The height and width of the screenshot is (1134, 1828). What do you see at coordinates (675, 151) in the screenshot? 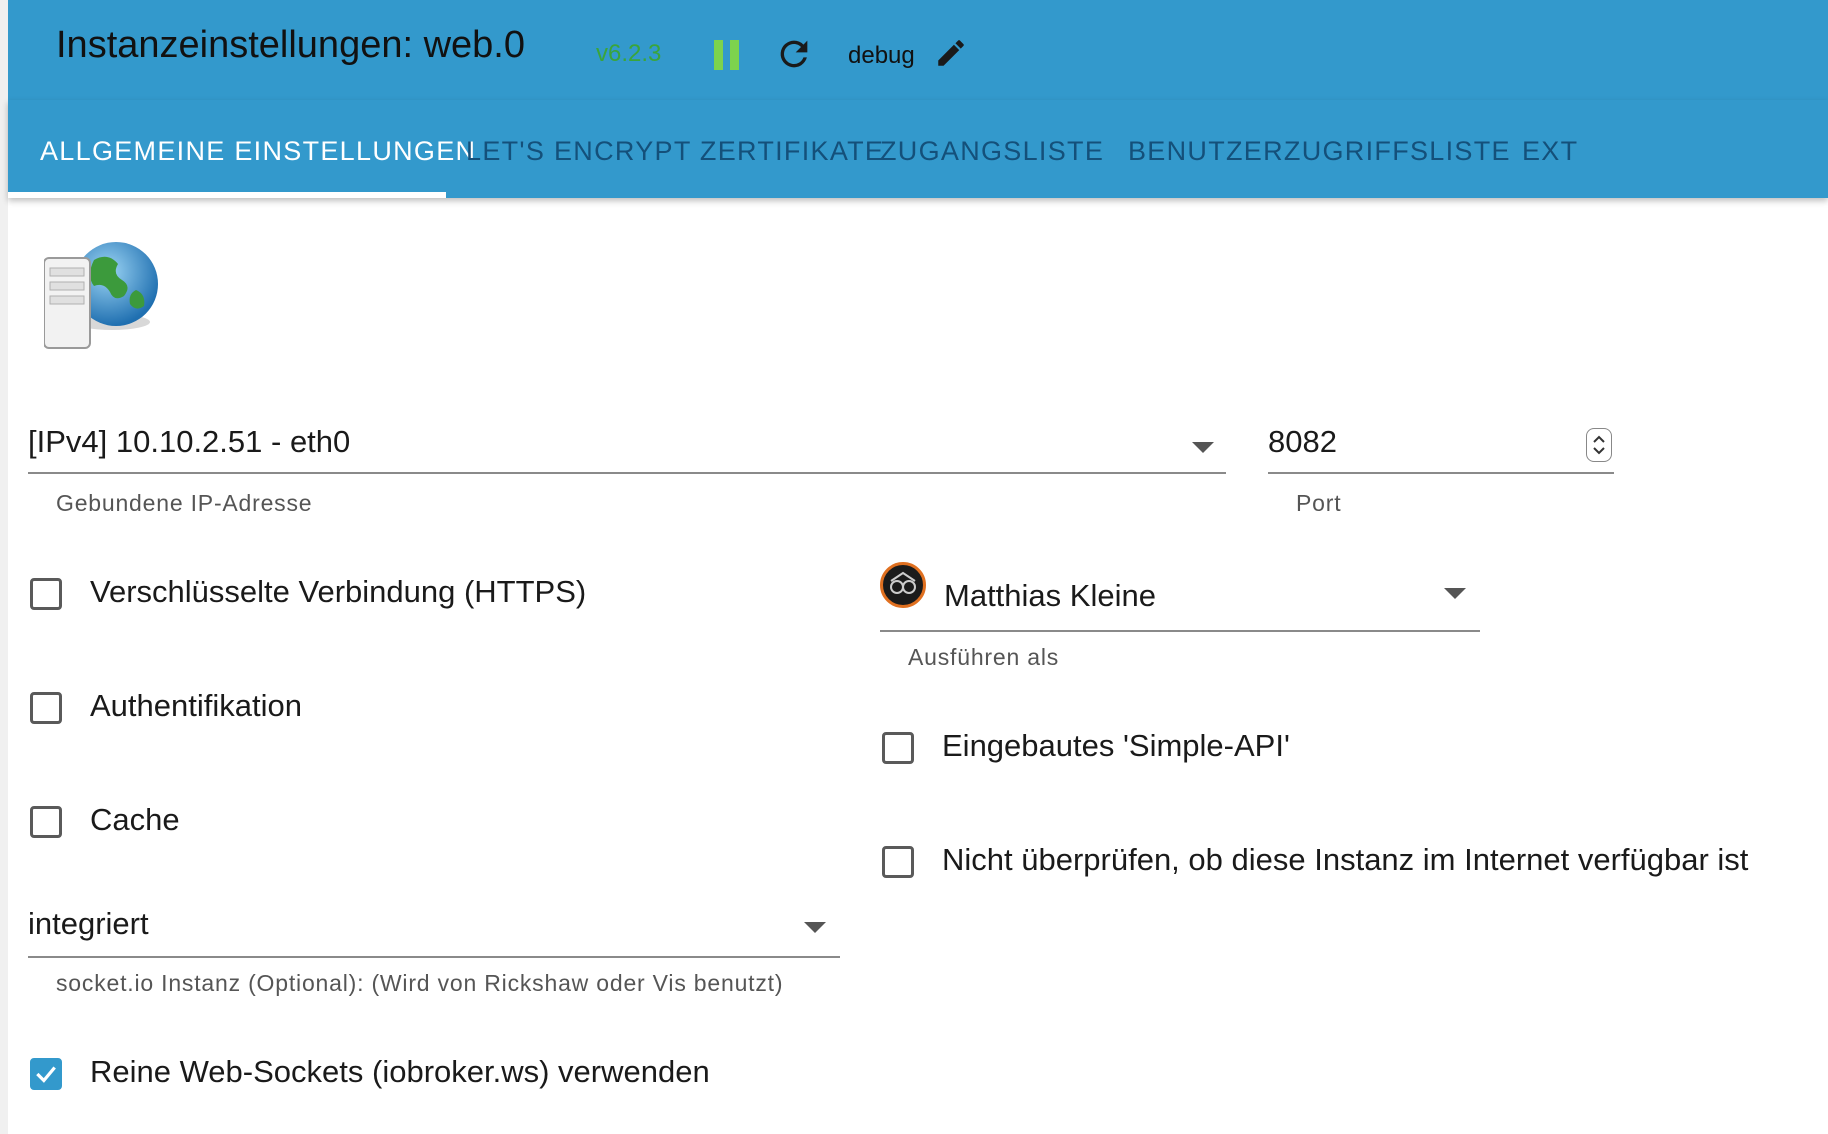
I see `tab-lets-encrypt: LET'S ENCRYPT ZERTIFIKATE` at bounding box center [675, 151].